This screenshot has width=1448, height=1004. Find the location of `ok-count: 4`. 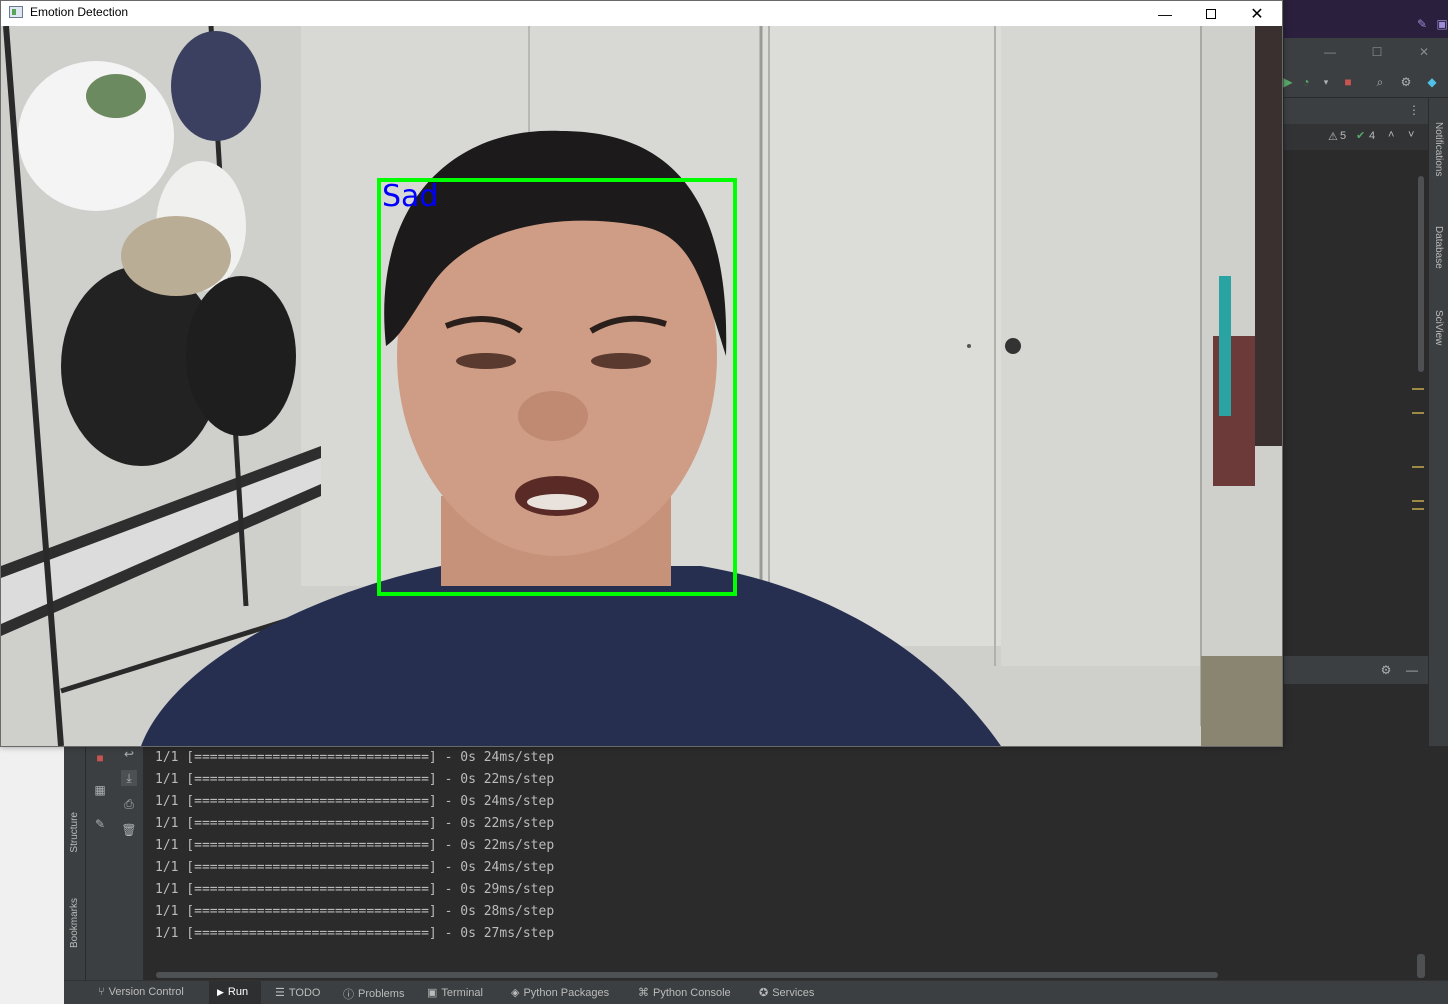

ok-count: 4 is located at coordinates (1372, 136).